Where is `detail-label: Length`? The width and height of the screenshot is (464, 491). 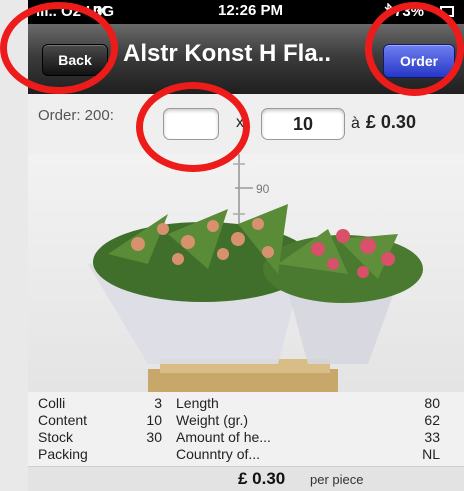
detail-label: Length is located at coordinates (197, 403).